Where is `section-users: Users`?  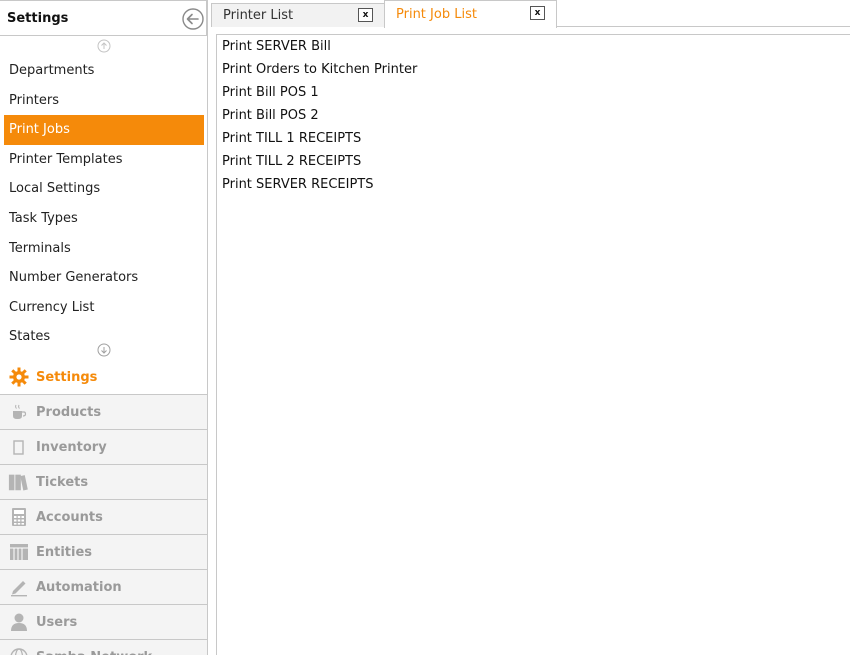 section-users: Users is located at coordinates (103, 622).